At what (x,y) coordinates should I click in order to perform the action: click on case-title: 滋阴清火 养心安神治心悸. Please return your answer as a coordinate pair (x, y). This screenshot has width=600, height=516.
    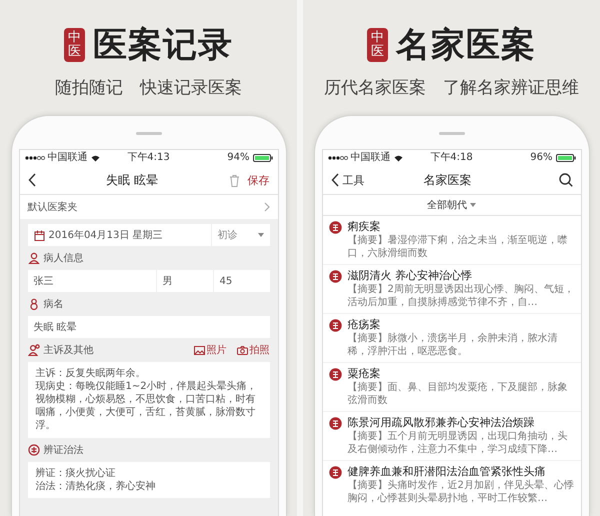
    Looking at the image, I should click on (461, 276).